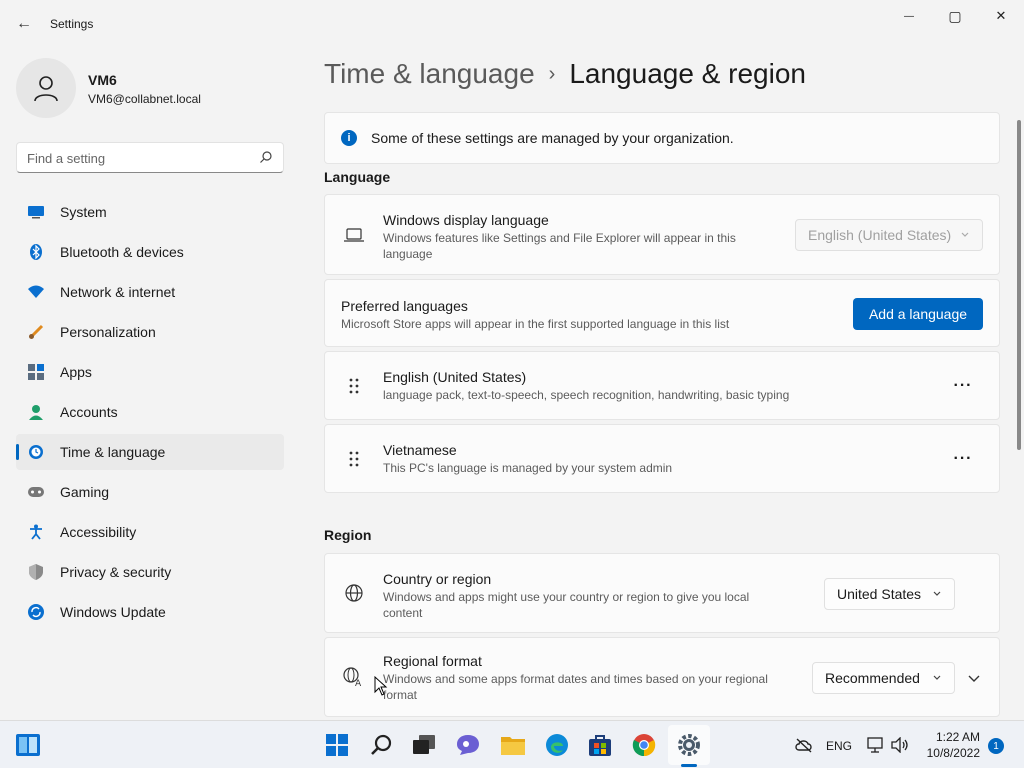  I want to click on sidebar-item-personalization: Personalization, so click(150, 332).